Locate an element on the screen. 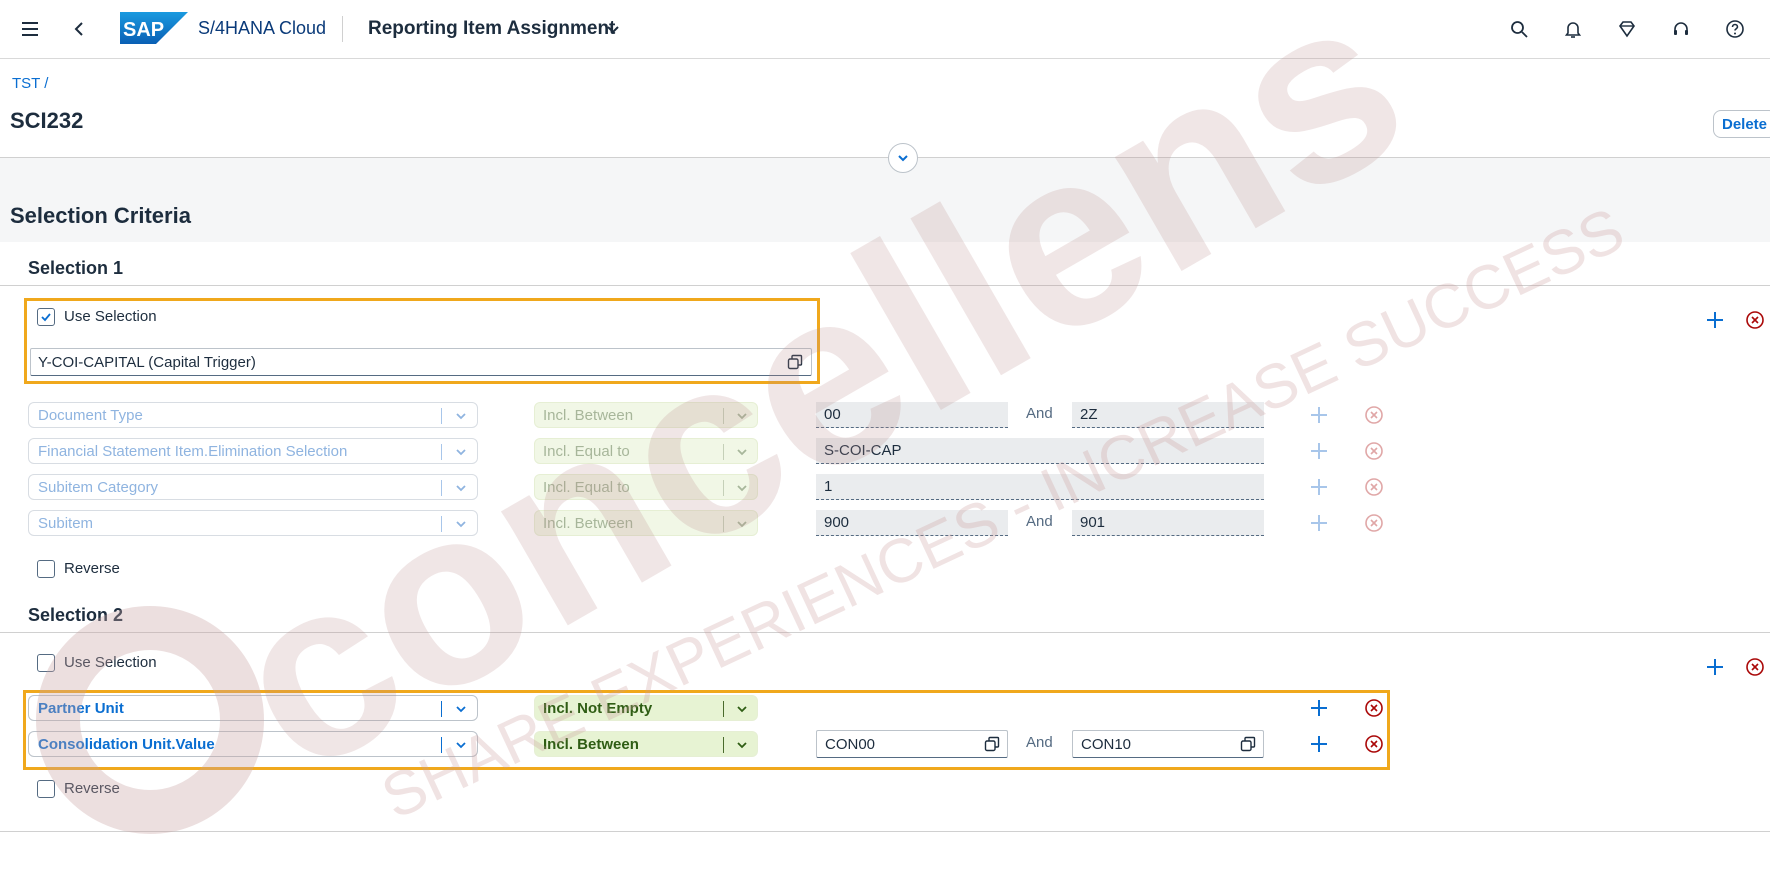  sap-logo: SAP is located at coordinates (154, 28).